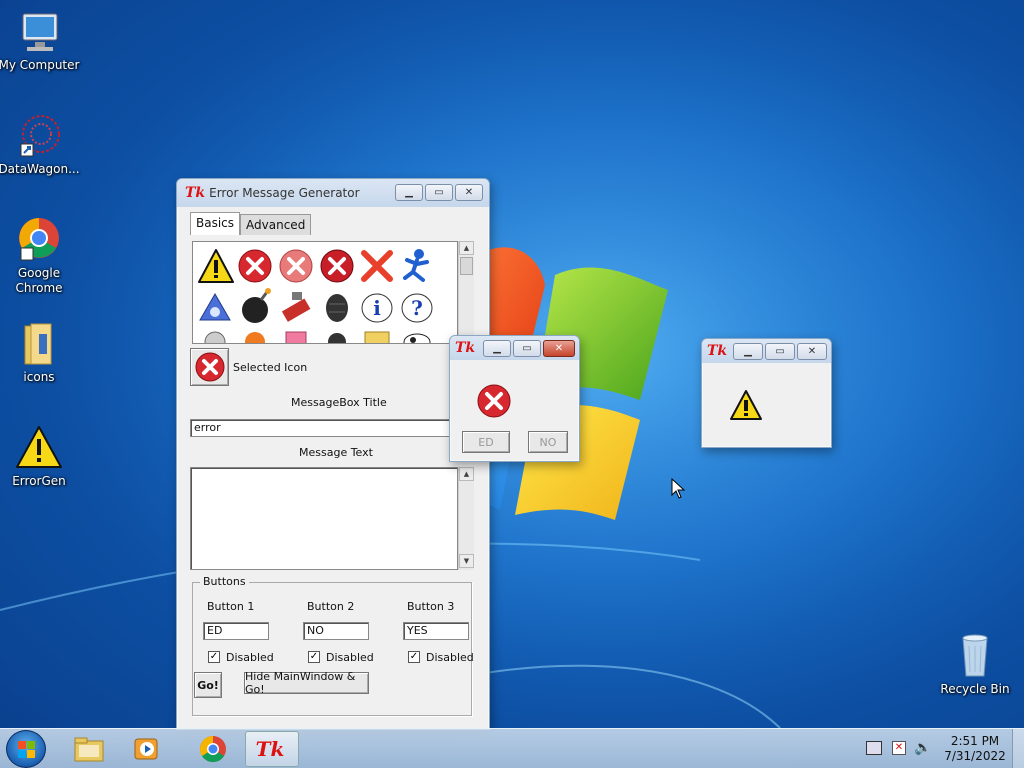 This screenshot has width=1024, height=768. What do you see at coordinates (512, 748) in the screenshot?
I see `taskbar: Tk ✕ 🔈 2:51 PM 7/31/2022` at bounding box center [512, 748].